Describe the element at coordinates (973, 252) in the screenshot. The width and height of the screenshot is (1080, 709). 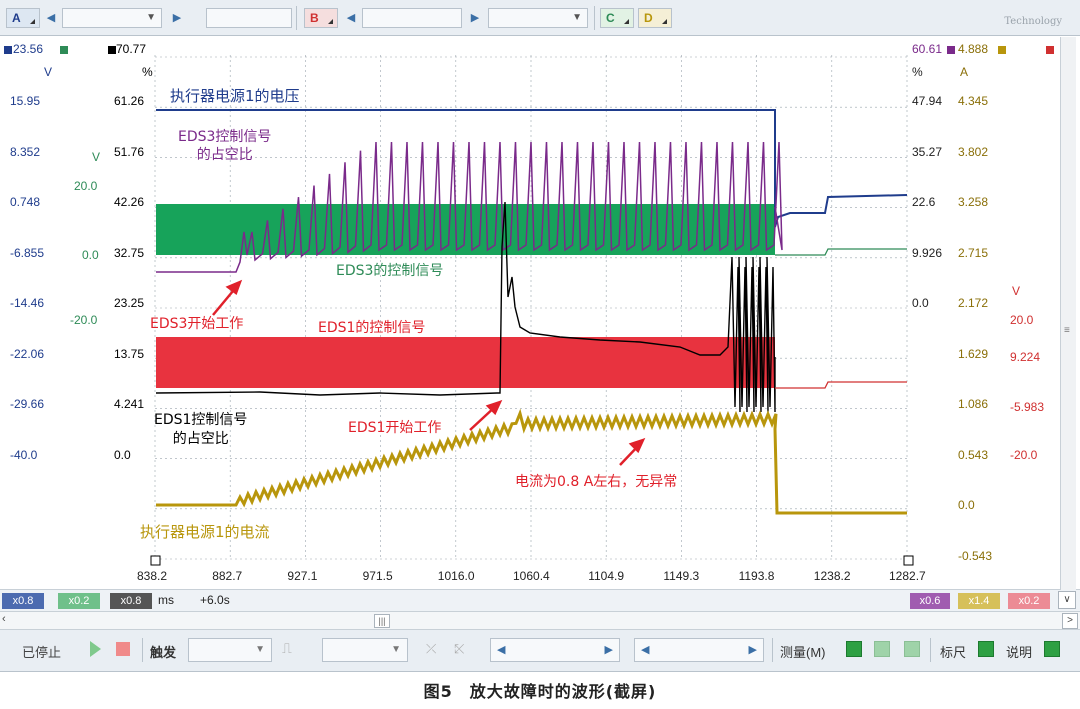
I see `axis-tick-label: 2.715` at that location.